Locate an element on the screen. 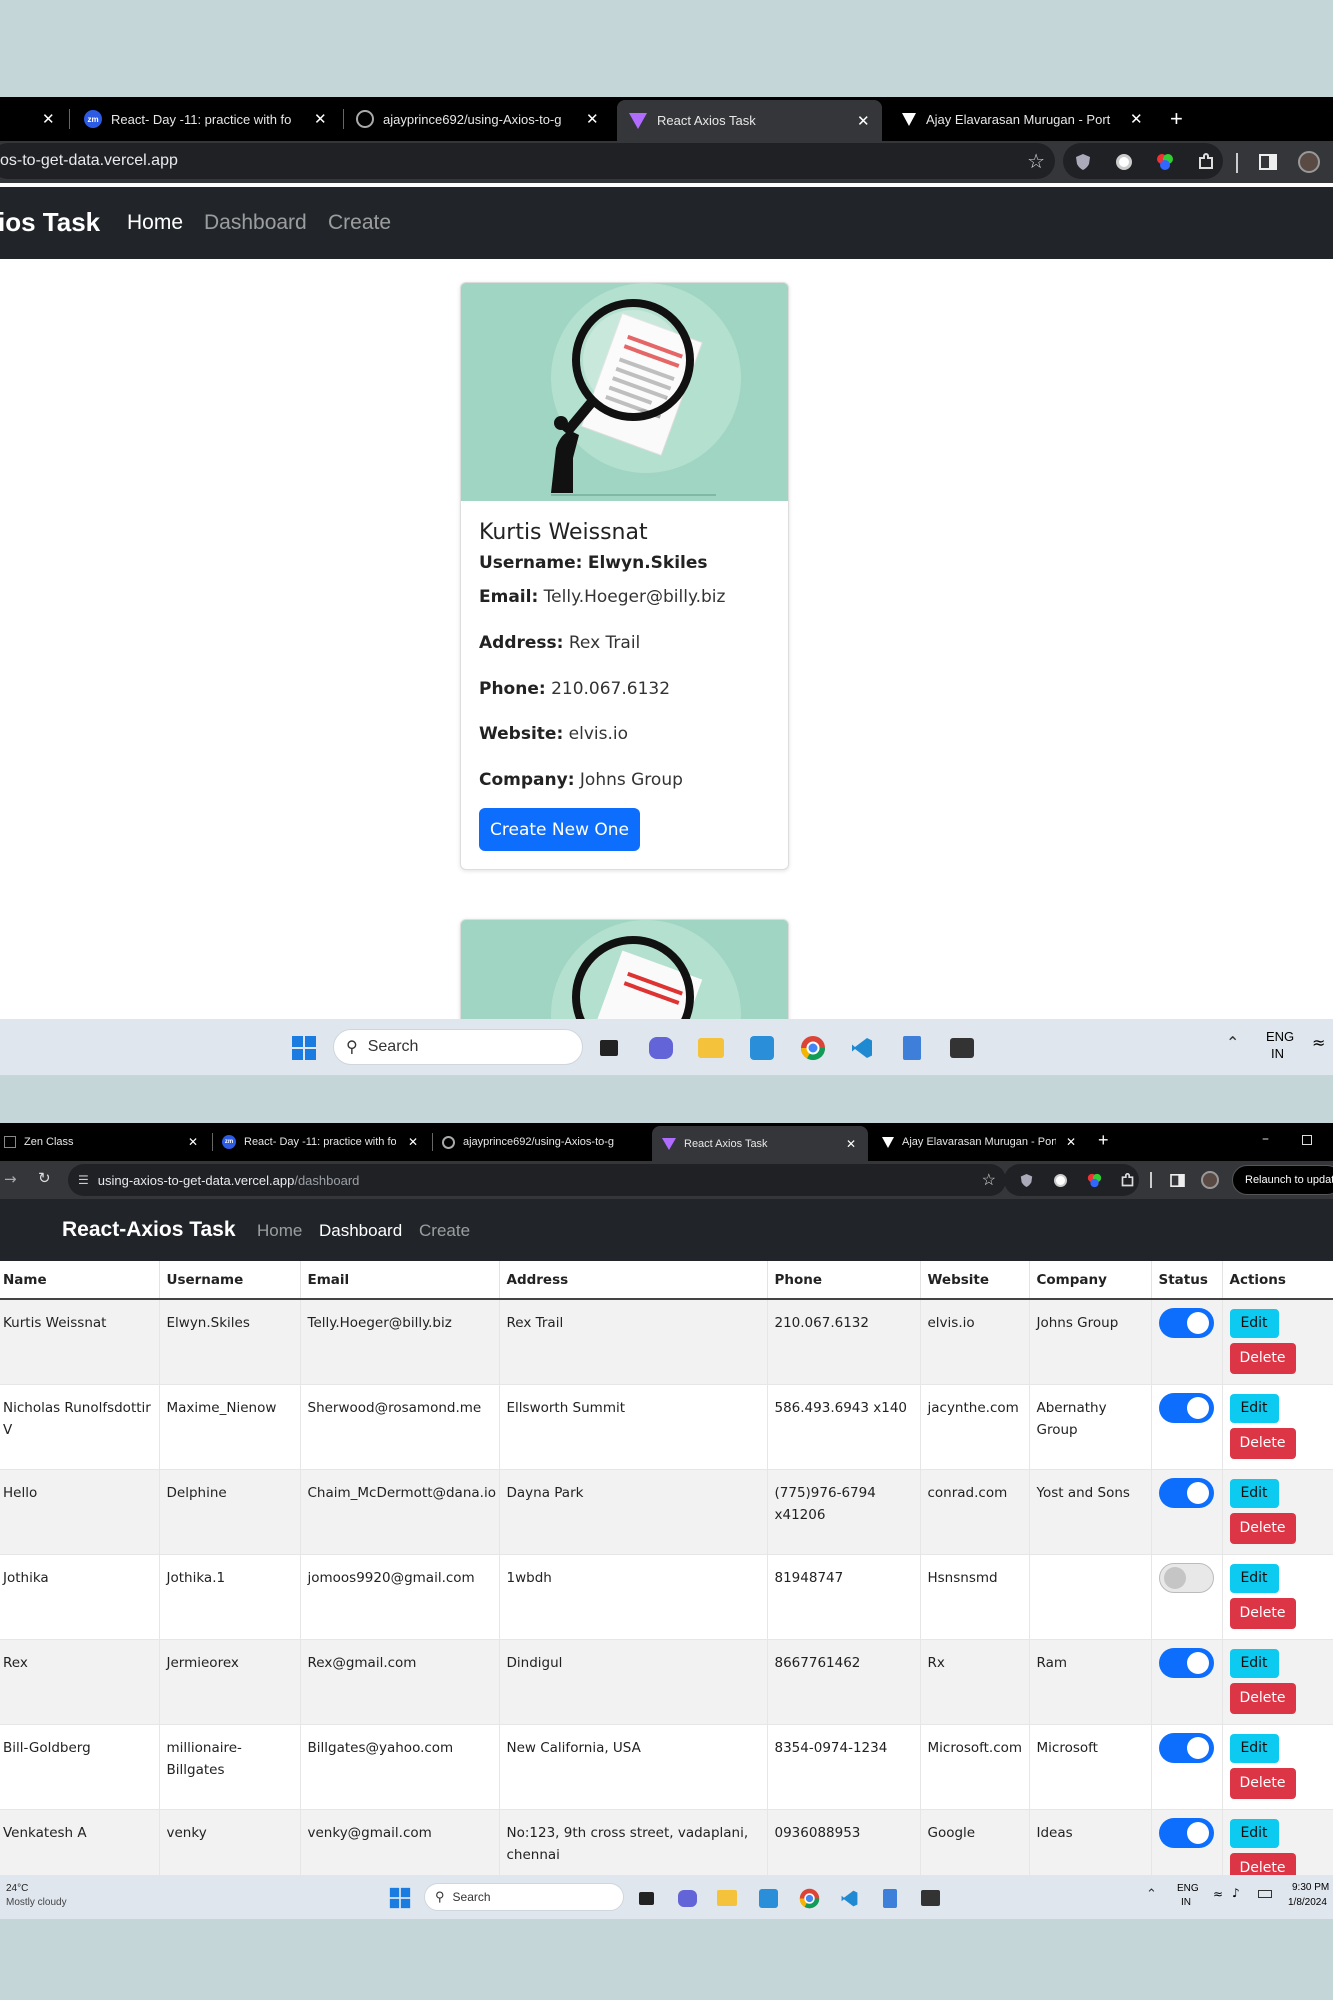 This screenshot has height=2000, width=1333. restore-button is located at coordinates (1307, 1140).